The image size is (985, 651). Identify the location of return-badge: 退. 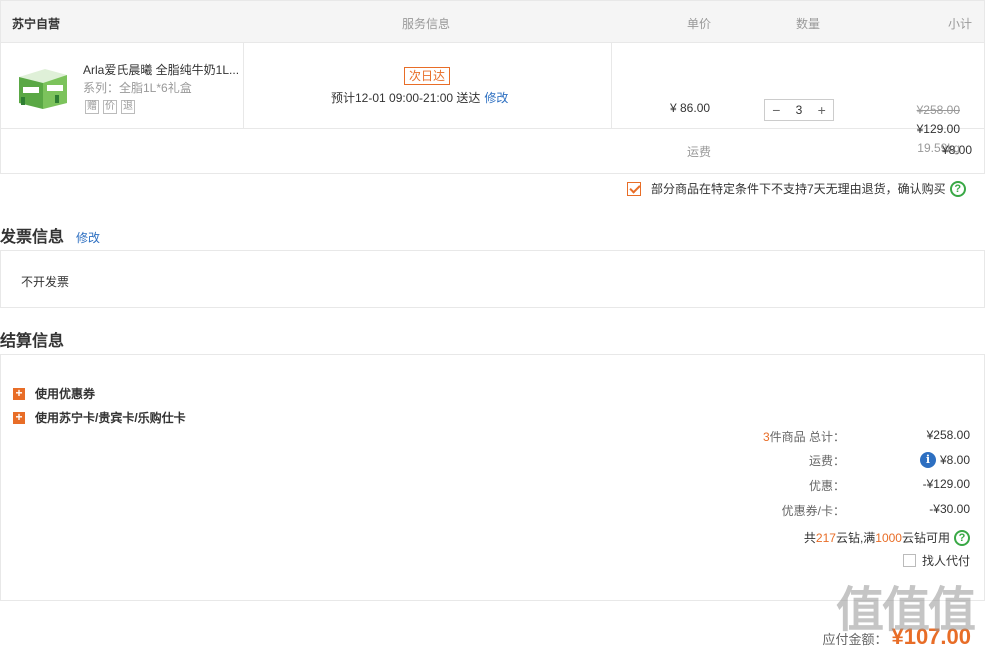
(128, 107).